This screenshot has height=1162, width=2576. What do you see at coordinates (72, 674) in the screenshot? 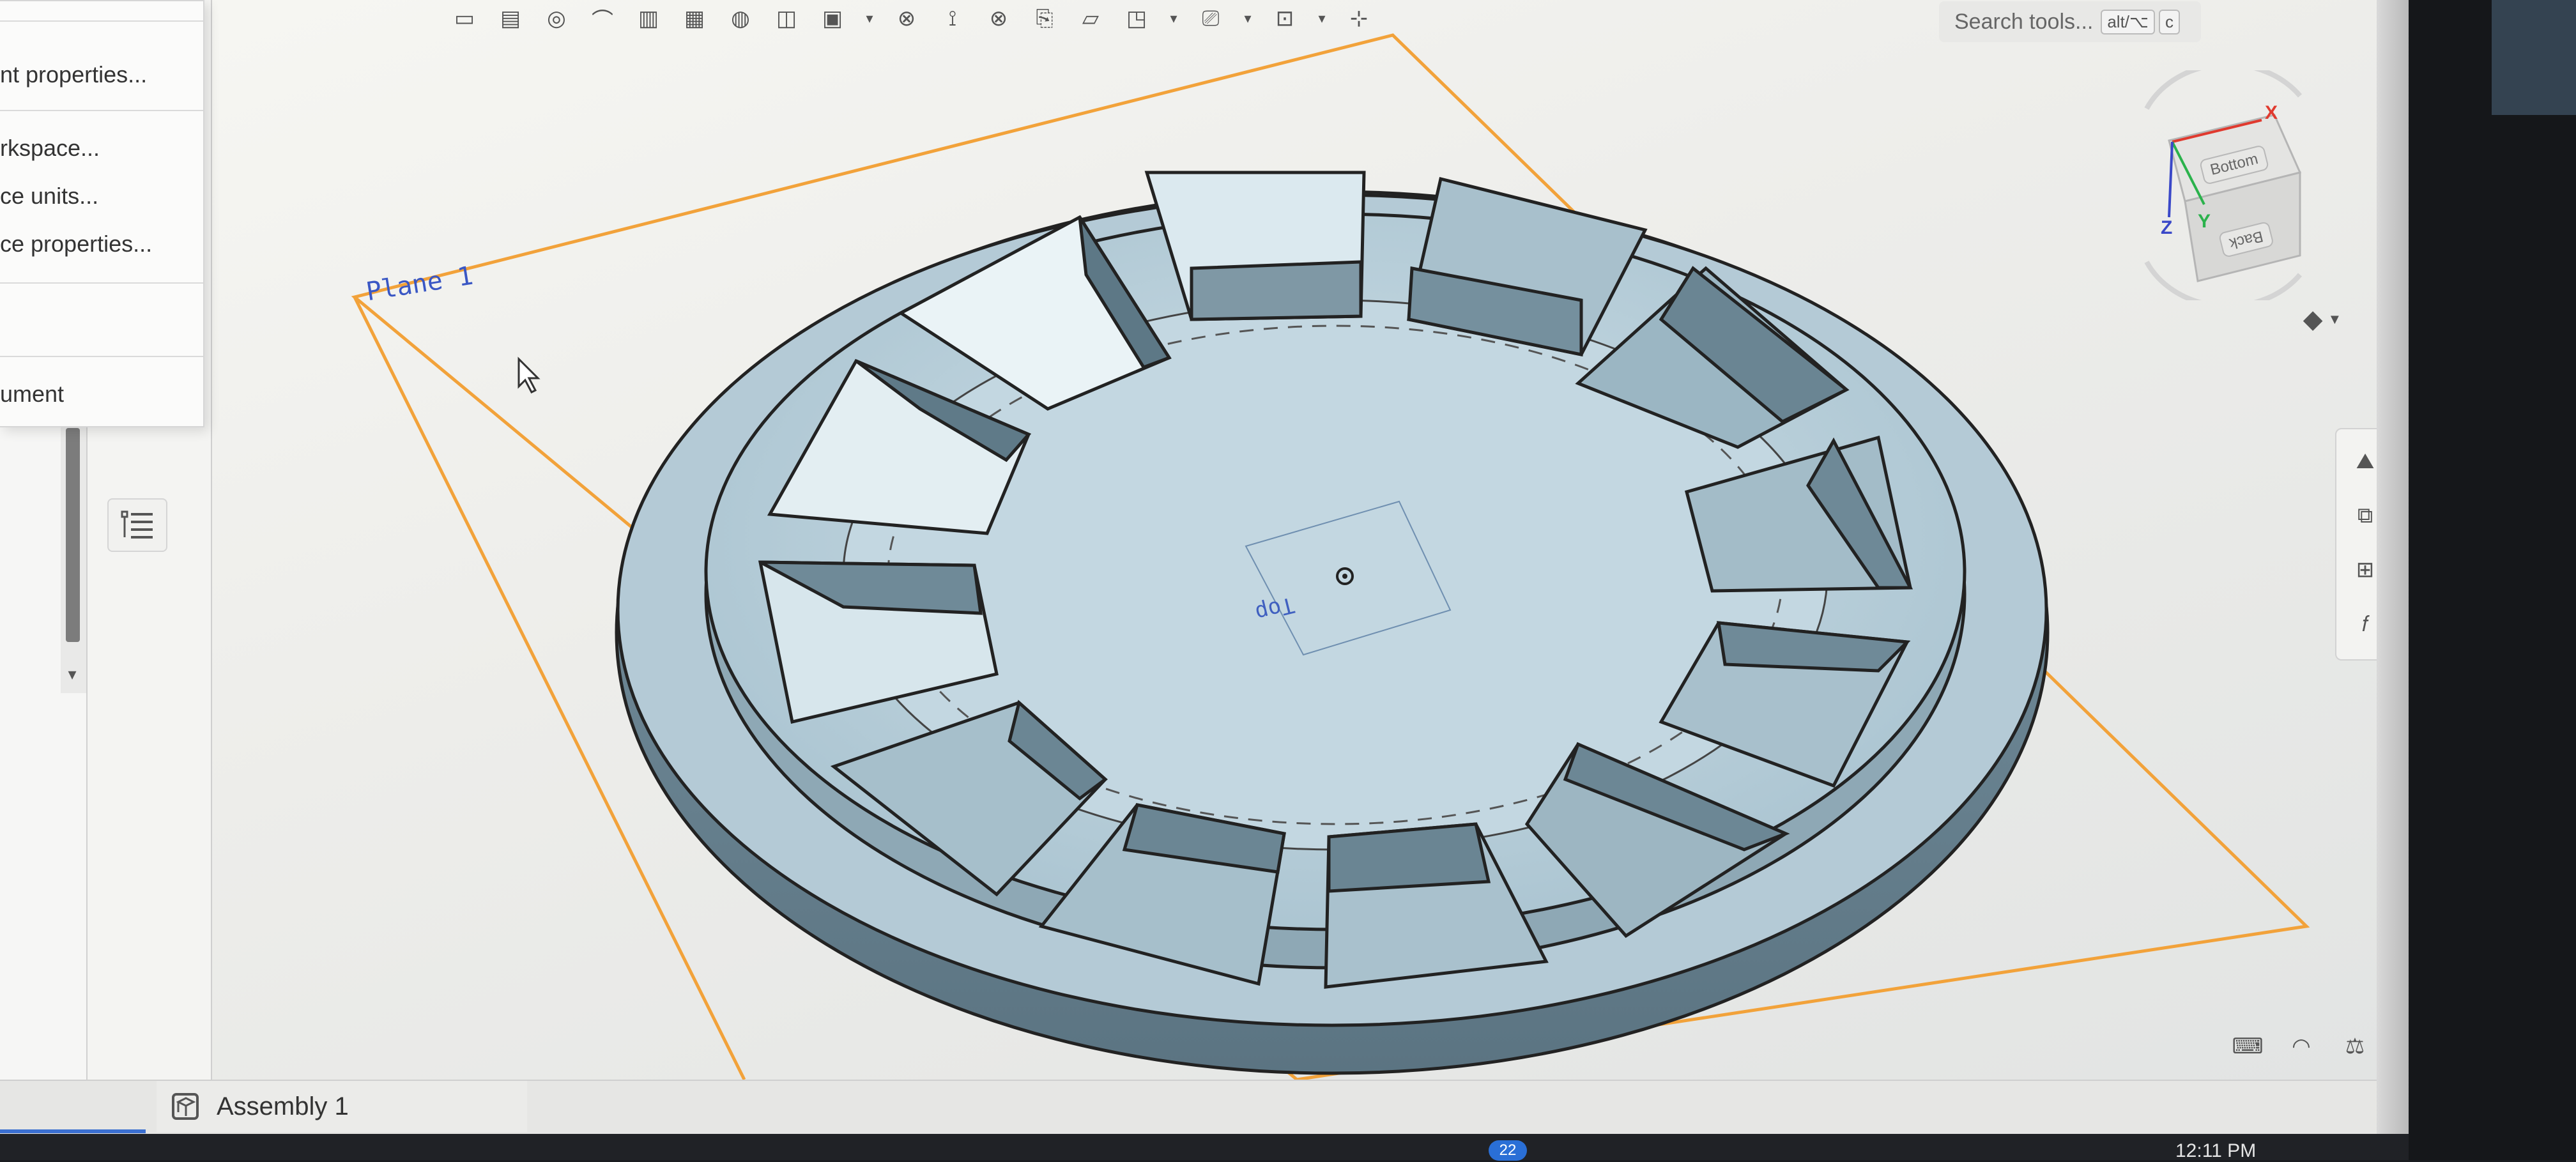
I see `scroll-down-arrow-icon: ▾` at bounding box center [72, 674].